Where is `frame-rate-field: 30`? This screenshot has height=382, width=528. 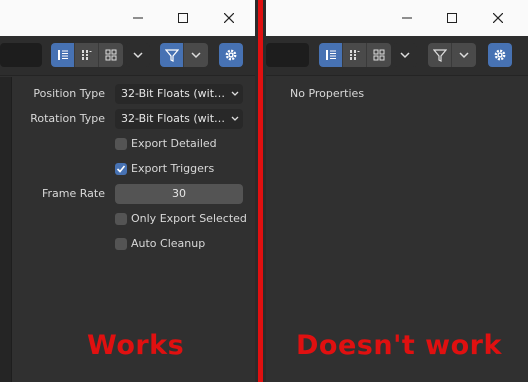
frame-rate-field: 30 is located at coordinates (179, 194).